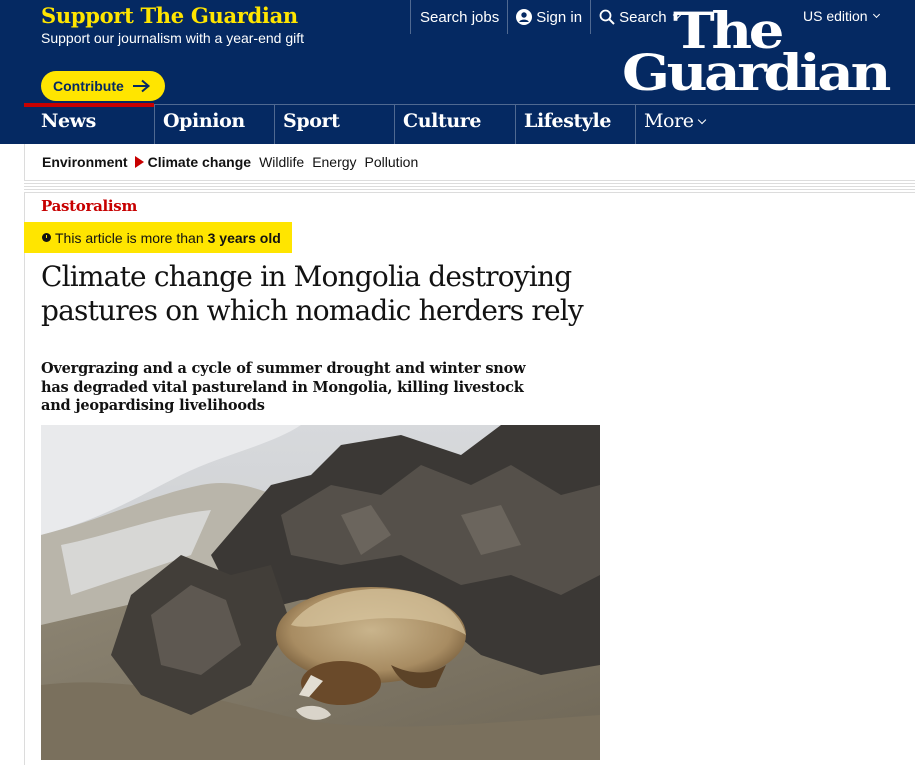 This screenshot has height=765, width=915. I want to click on search-jobs-link: Search jobs, so click(458, 17).